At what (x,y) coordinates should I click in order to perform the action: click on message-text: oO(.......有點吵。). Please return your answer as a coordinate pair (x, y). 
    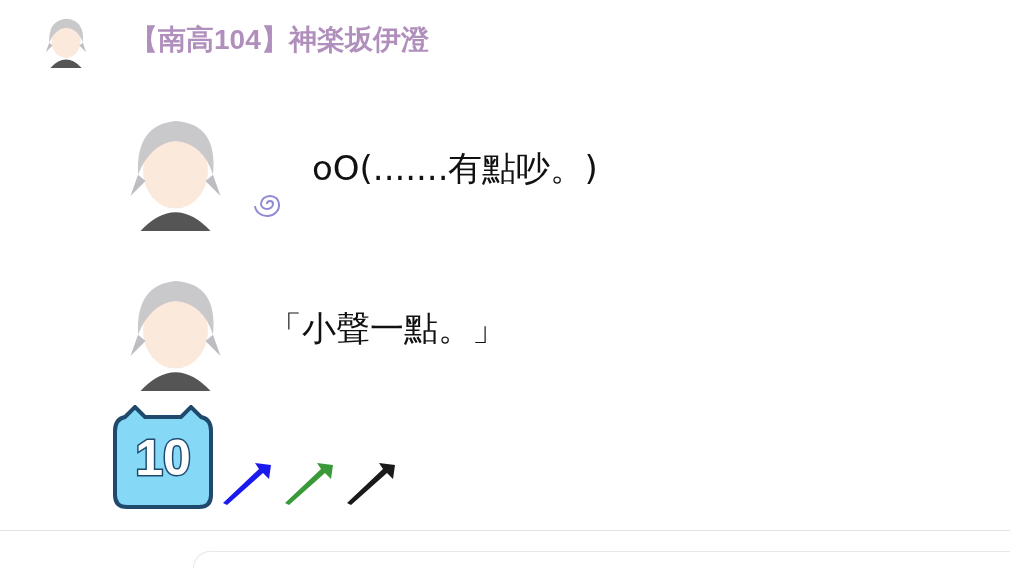
    Looking at the image, I should click on (455, 168).